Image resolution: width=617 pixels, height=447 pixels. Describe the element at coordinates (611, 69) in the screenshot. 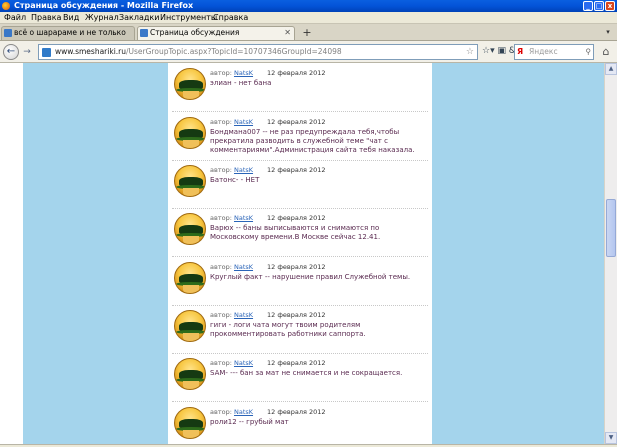

I see `scroll-up-arrow-icon: ▲` at that location.